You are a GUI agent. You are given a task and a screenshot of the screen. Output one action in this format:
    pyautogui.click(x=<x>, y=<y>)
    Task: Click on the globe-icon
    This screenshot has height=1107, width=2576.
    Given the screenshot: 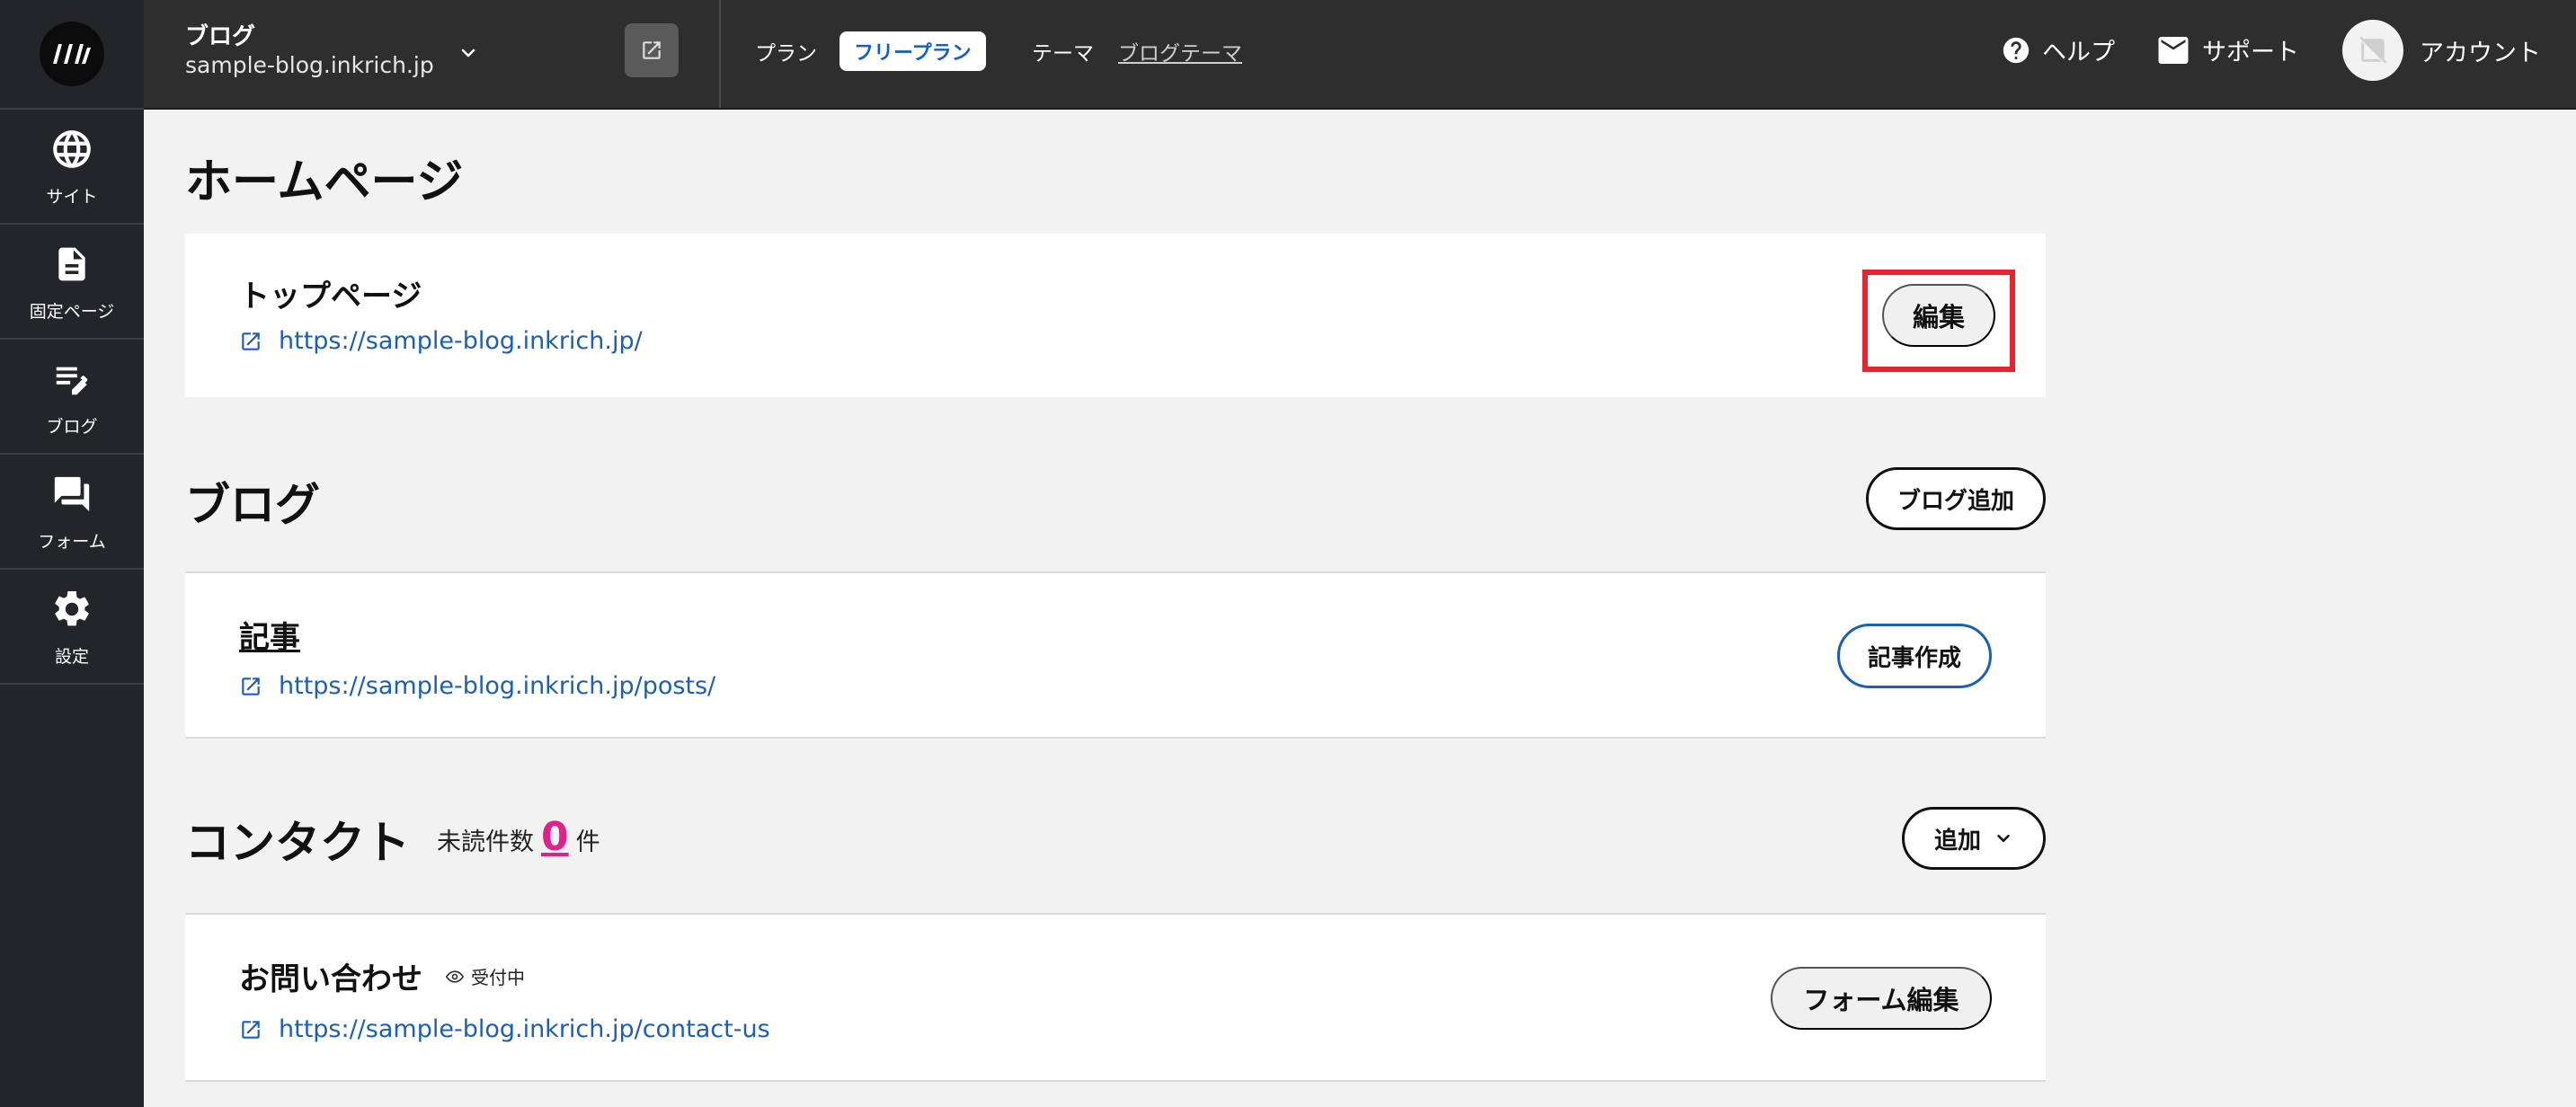 What is the action you would take?
    pyautogui.click(x=72, y=149)
    